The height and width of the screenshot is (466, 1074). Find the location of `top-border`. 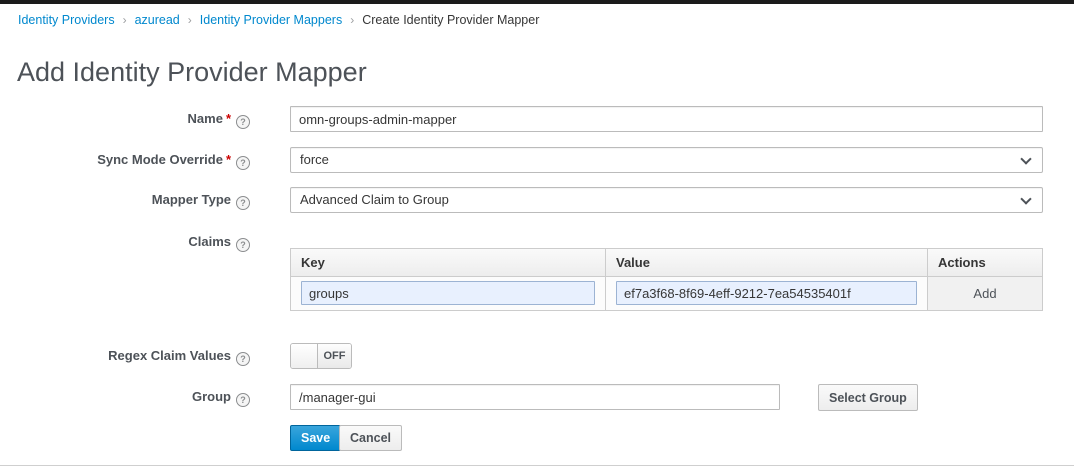

top-border is located at coordinates (537, 2).